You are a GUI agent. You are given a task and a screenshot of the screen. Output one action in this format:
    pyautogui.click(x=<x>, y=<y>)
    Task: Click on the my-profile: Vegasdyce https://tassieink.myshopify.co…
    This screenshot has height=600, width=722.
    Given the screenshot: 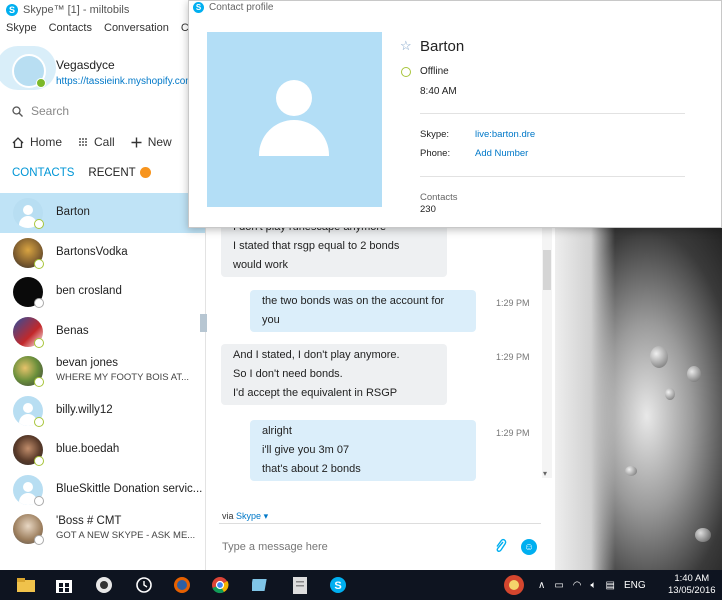 What is the action you would take?
    pyautogui.click(x=102, y=67)
    